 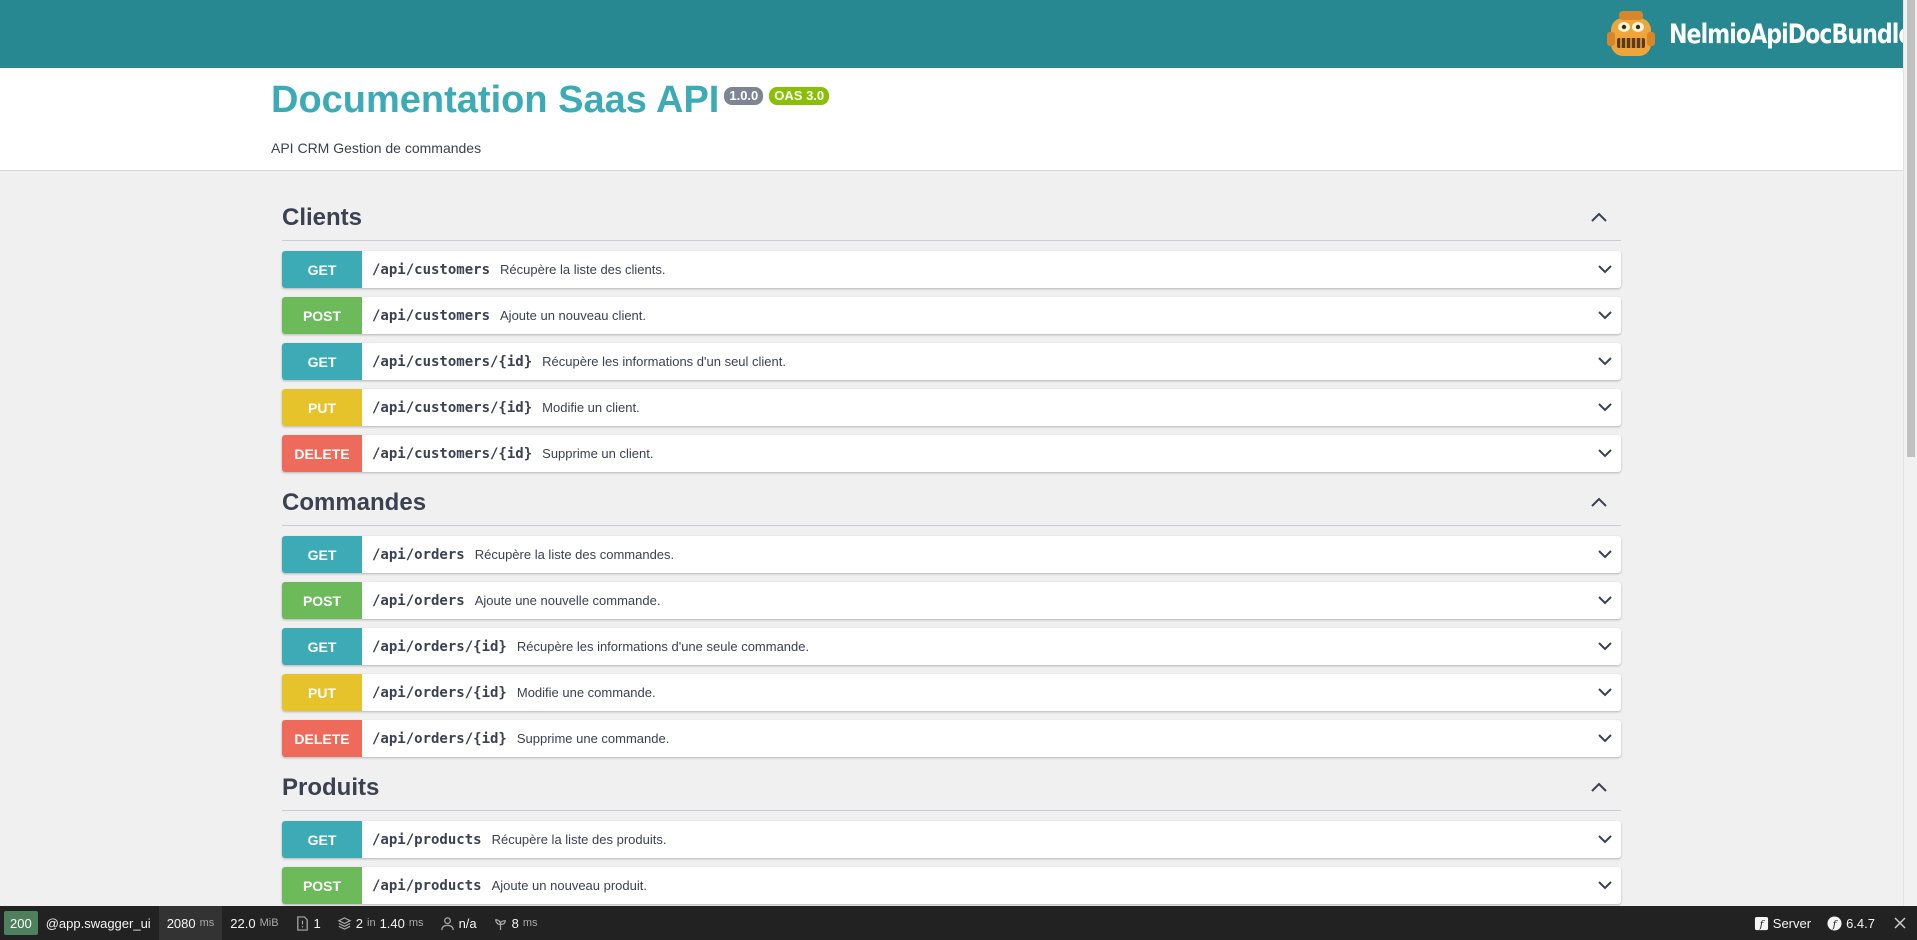 I want to click on cache-time: 1.40, so click(x=392, y=923).